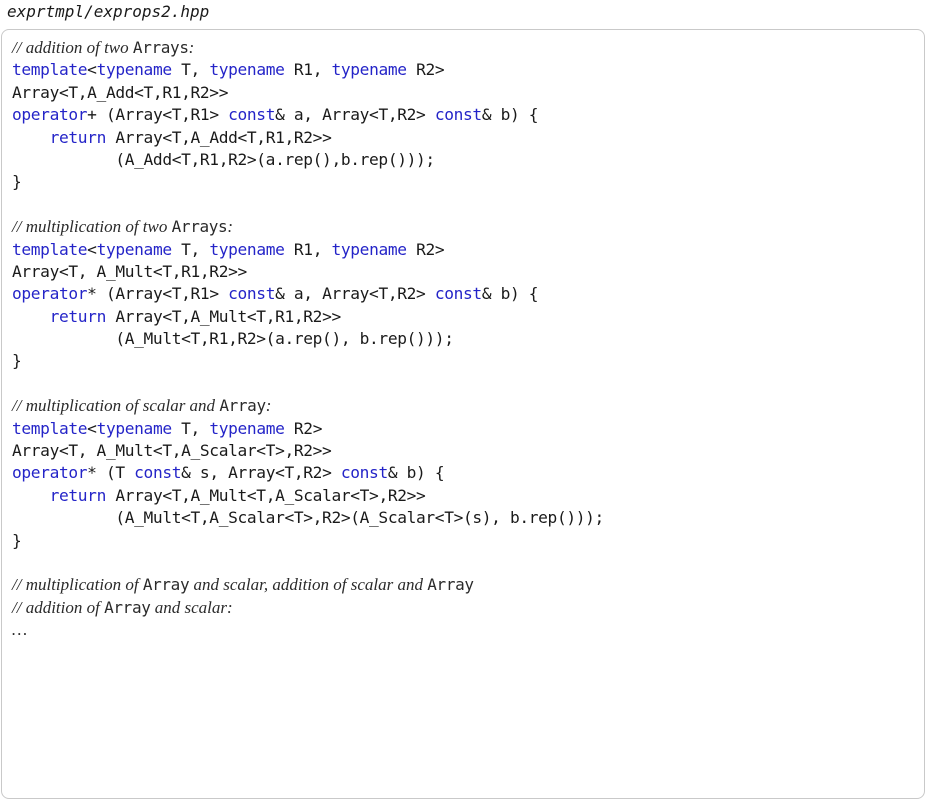 Image resolution: width=928 pixels, height=803 pixels. What do you see at coordinates (308, 272) in the screenshot?
I see `code-line: Array<T, A_Mult<T,R1,R2>>` at bounding box center [308, 272].